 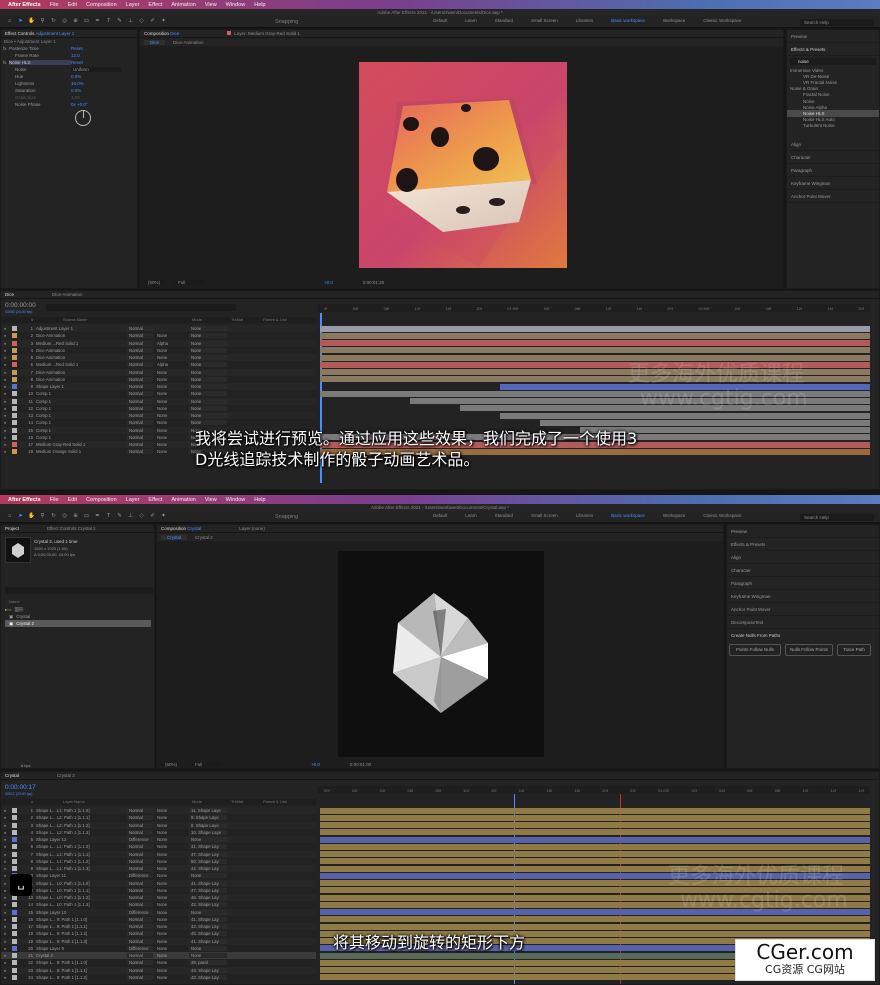 What do you see at coordinates (12, 528) in the screenshot?
I see `tab-project: Project` at bounding box center [12, 528].